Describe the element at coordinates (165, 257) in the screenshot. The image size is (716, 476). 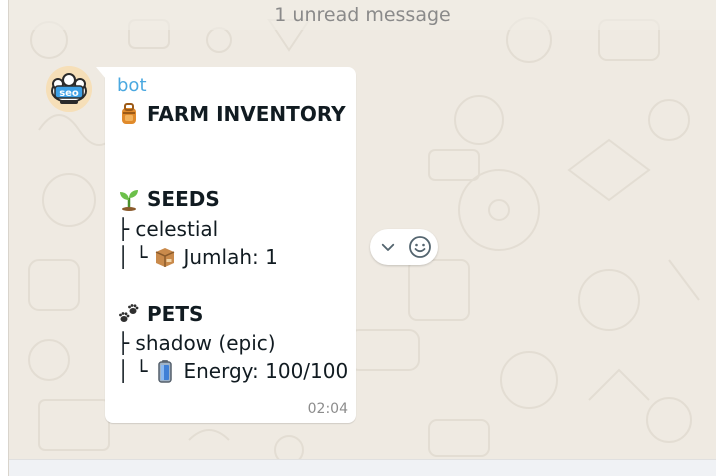
I see `package-icon` at that location.